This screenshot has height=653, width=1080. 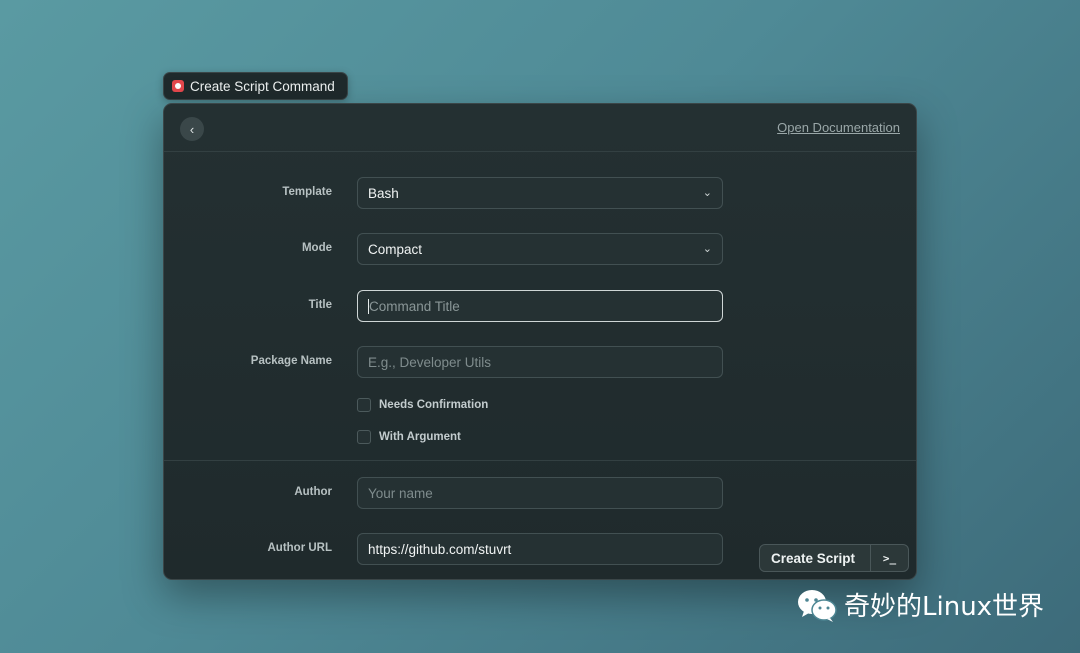 I want to click on app-icon, so click(x=178, y=86).